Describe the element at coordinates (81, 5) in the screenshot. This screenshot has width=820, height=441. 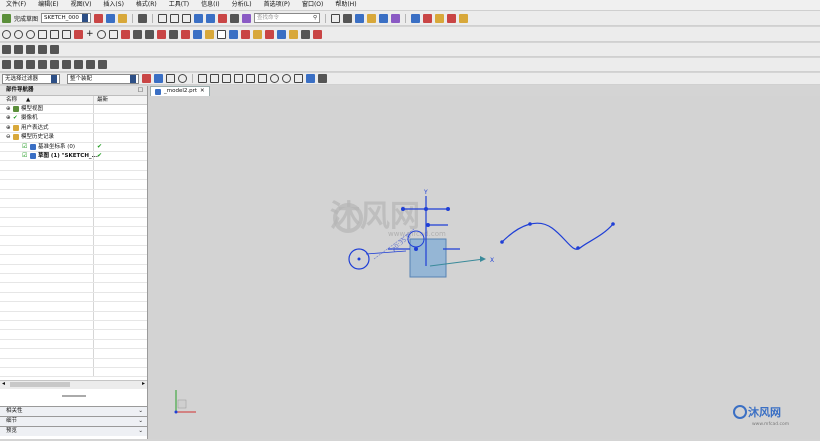
I see `menu-view: 视图(V)` at that location.